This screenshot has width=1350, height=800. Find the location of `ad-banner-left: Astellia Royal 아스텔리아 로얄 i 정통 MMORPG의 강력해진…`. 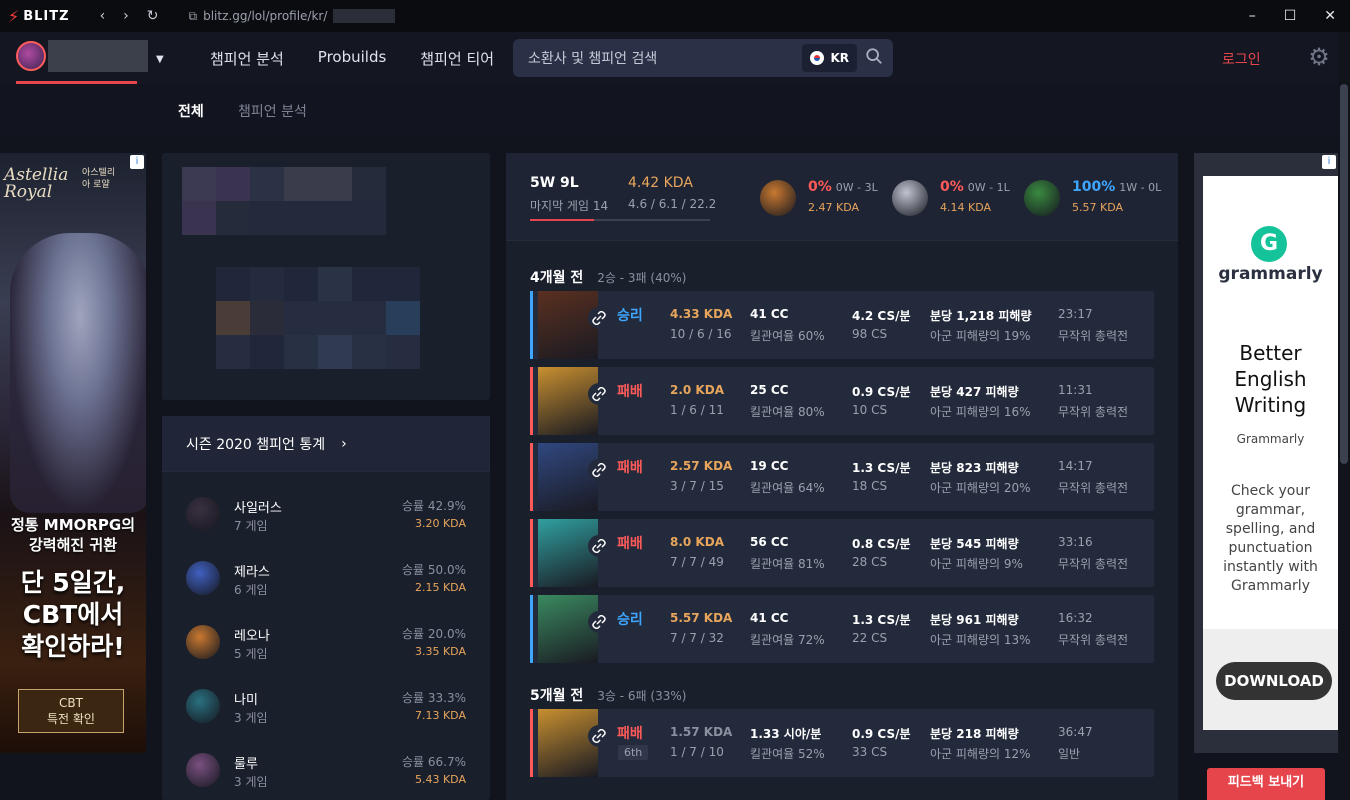

ad-banner-left: Astellia Royal 아스텔리아 로얄 i 정통 MMORPG의 강력해진… is located at coordinates (73, 453).